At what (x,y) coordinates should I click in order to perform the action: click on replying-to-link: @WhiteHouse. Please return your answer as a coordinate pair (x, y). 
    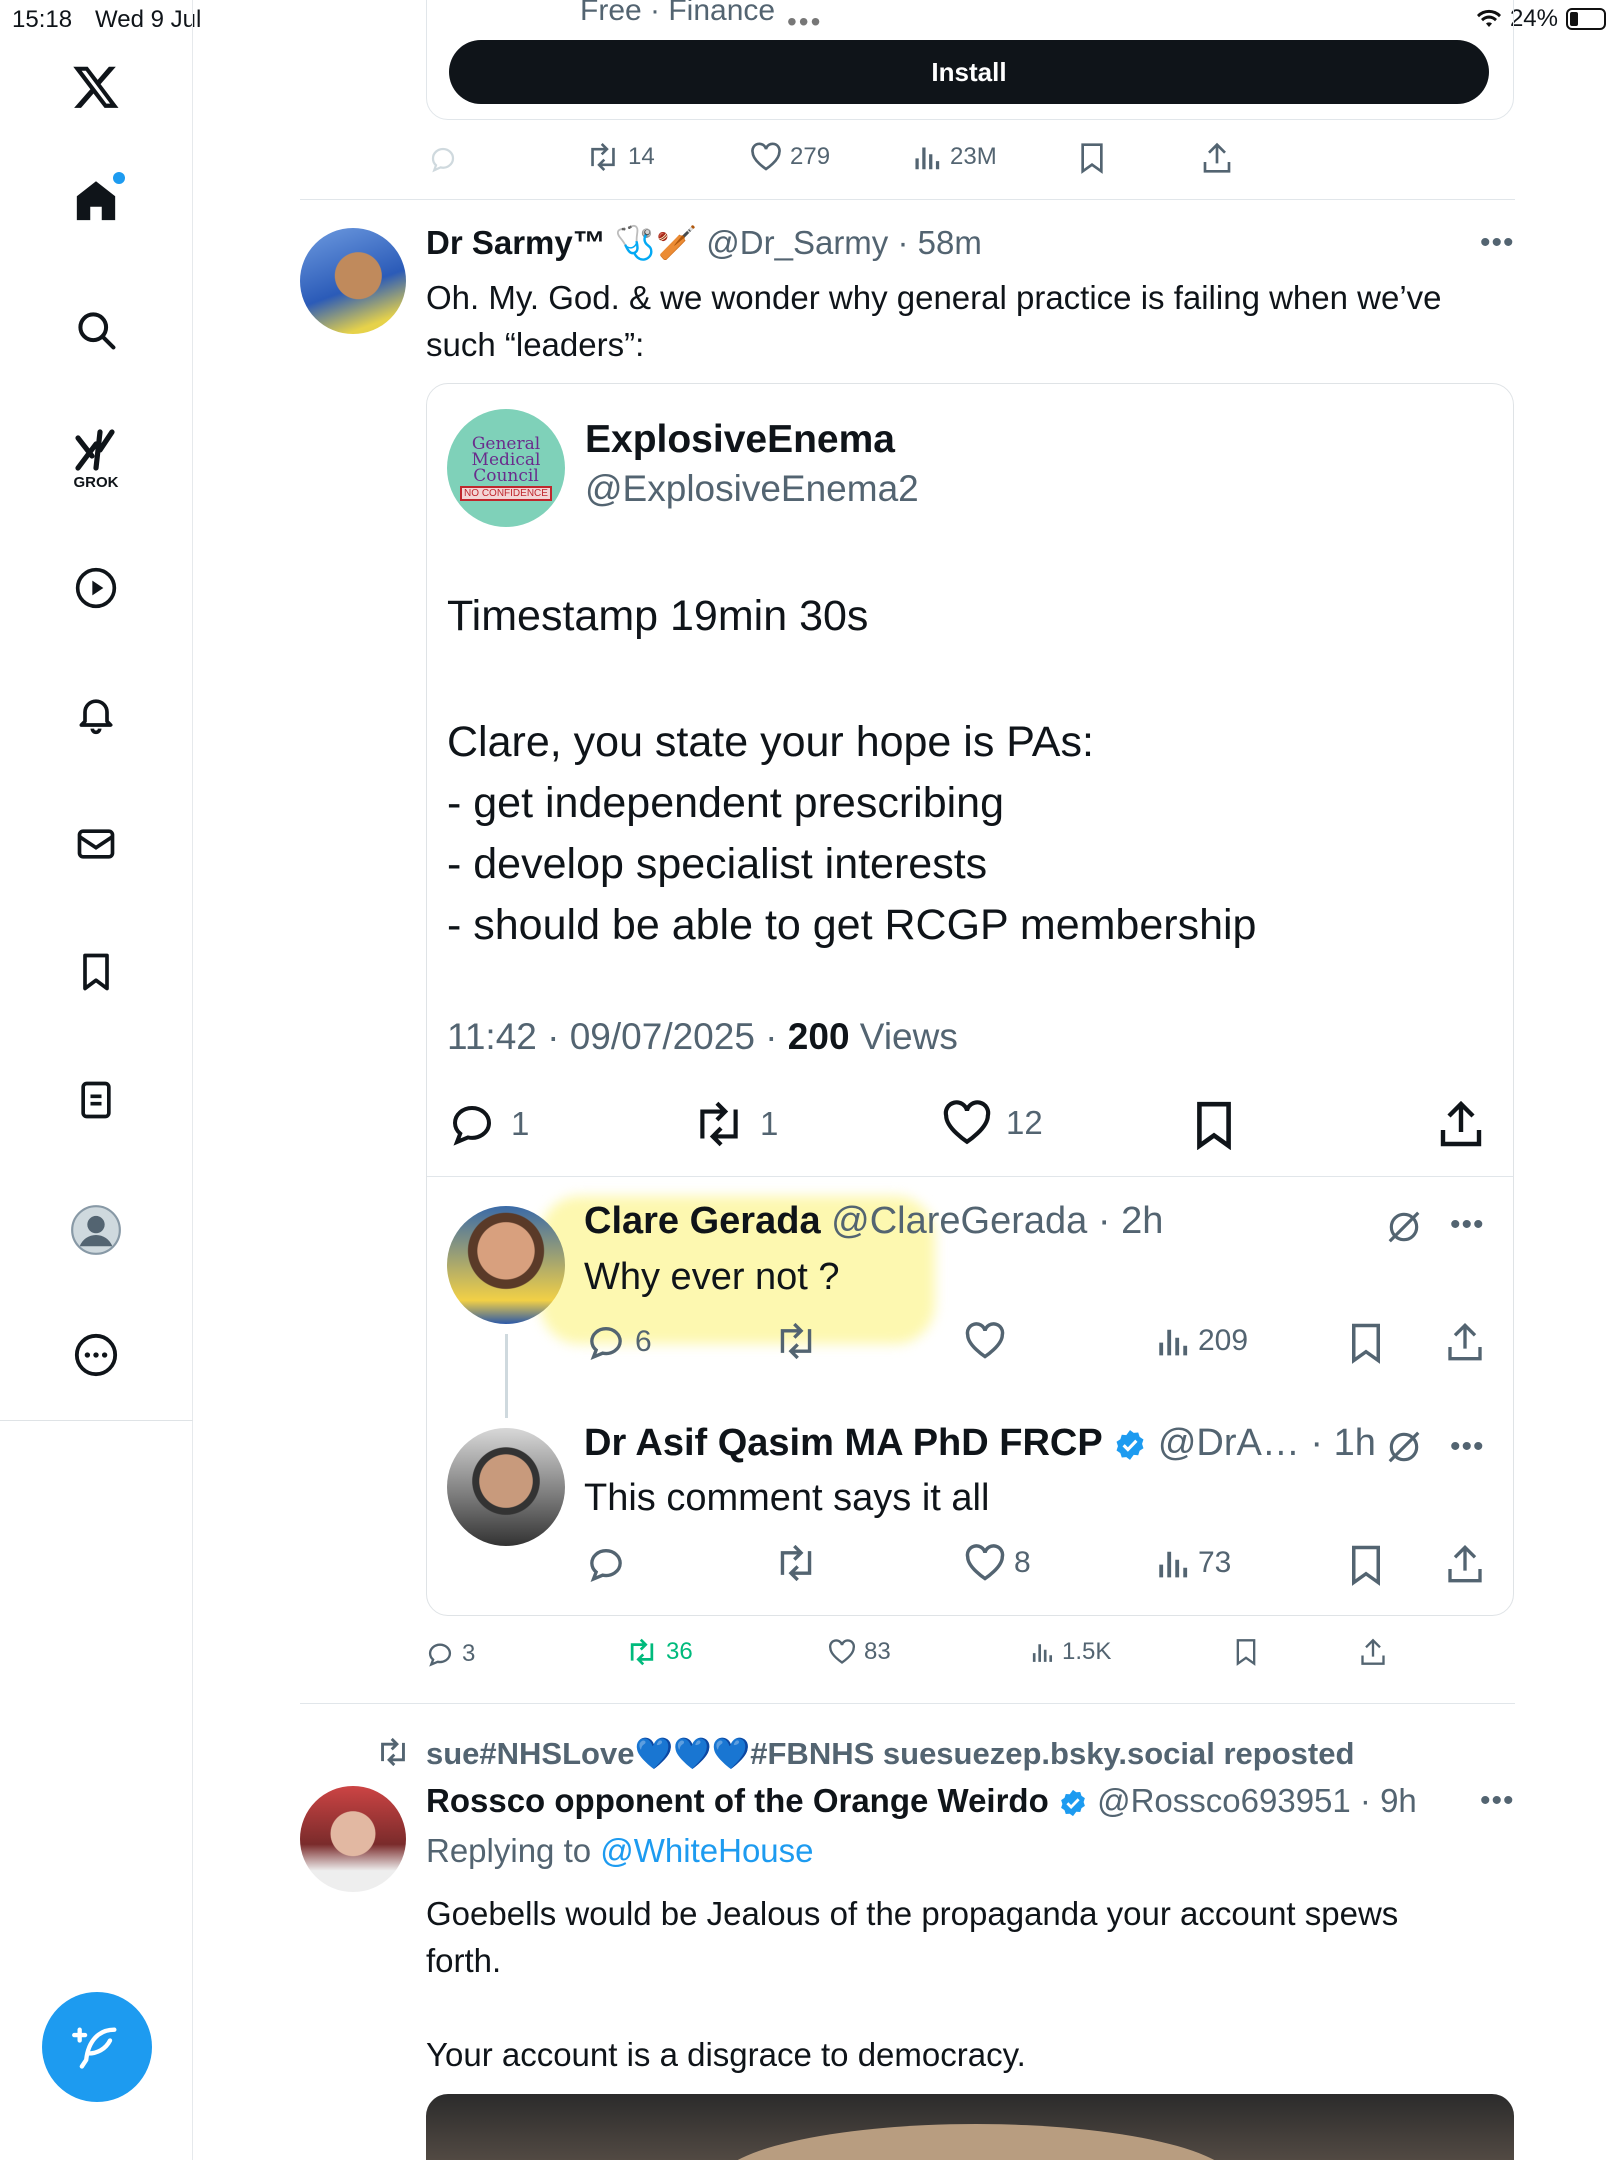
    Looking at the image, I should click on (706, 1850).